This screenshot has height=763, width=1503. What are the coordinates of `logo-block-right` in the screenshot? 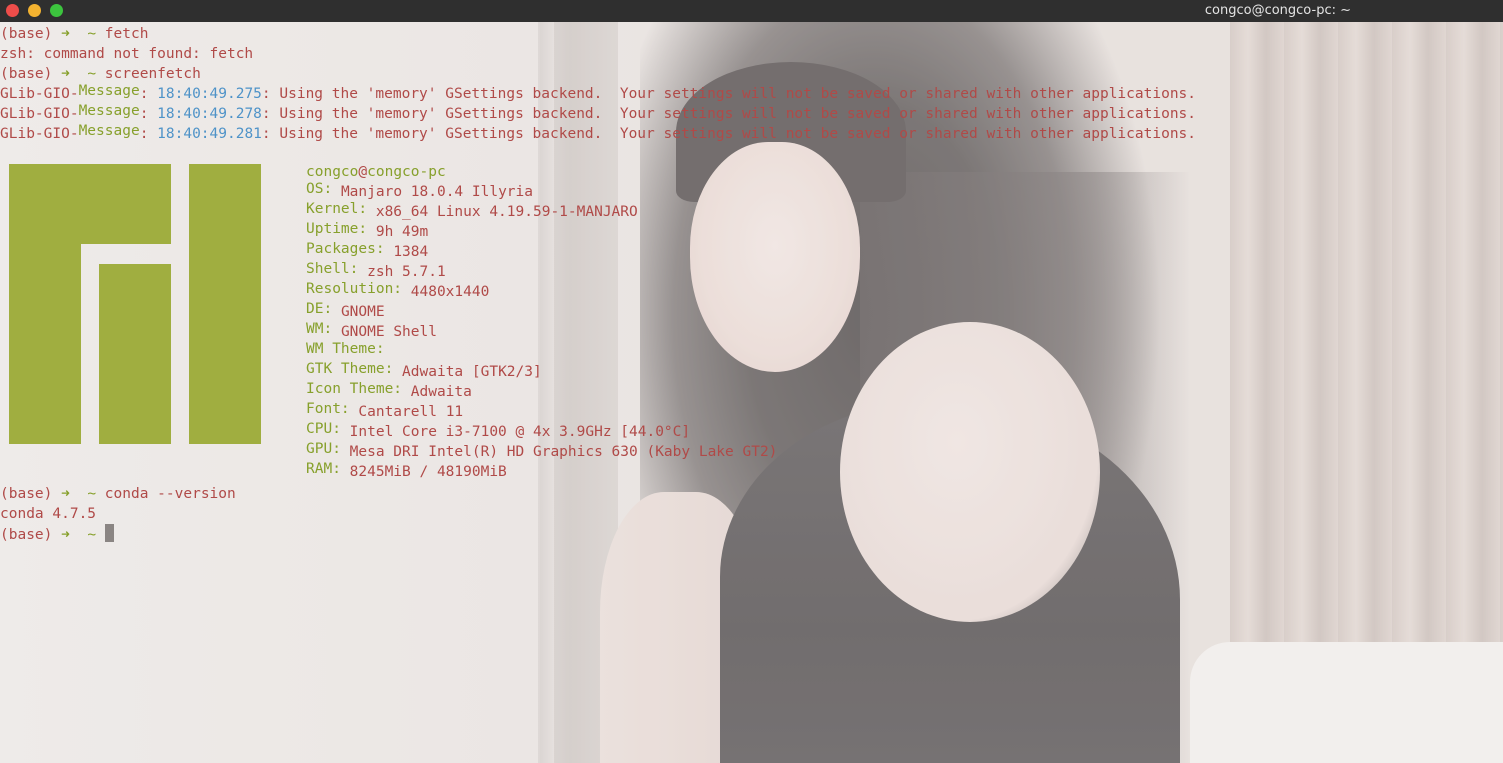 It's located at (225, 304).